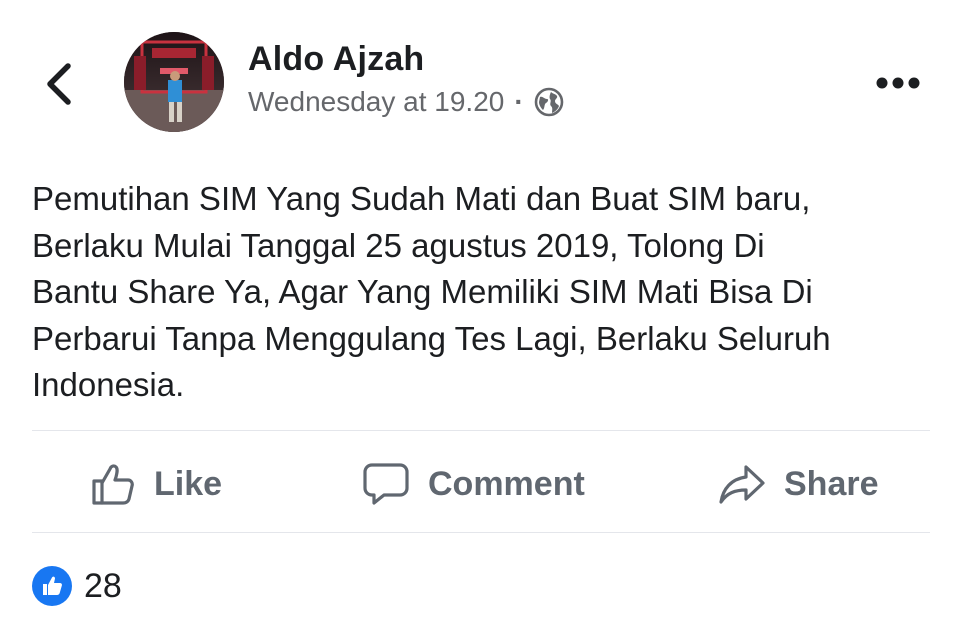 The width and height of the screenshot is (960, 644). I want to click on author-name: Aldo Ajzah, so click(336, 59).